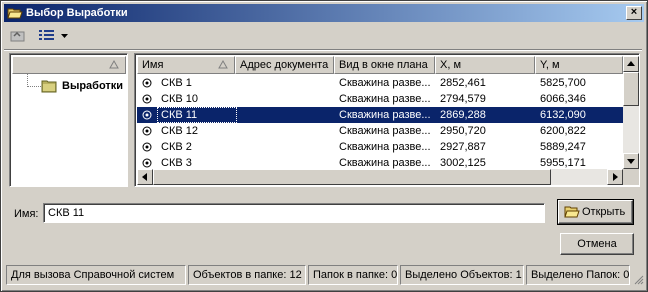 This screenshot has height=292, width=648. What do you see at coordinates (631, 112) in the screenshot?
I see `vertical-scrollbar` at bounding box center [631, 112].